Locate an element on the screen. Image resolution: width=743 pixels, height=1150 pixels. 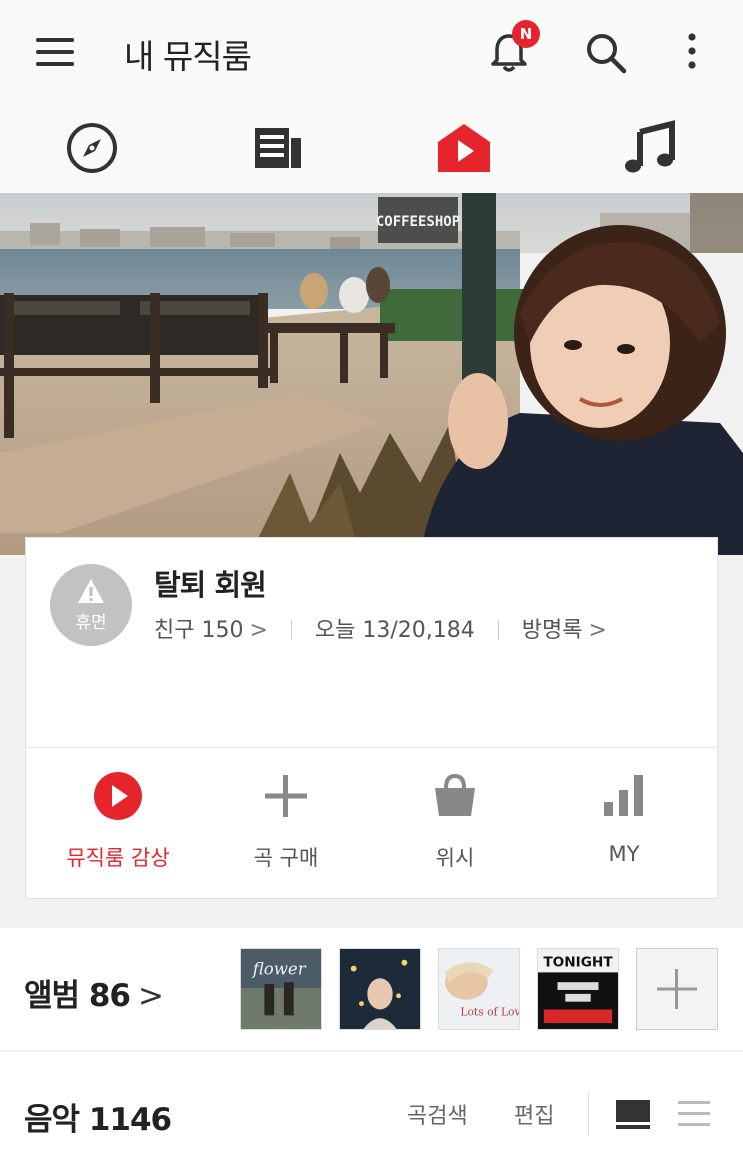
friends-link: 친구 150 > is located at coordinates (211, 630).